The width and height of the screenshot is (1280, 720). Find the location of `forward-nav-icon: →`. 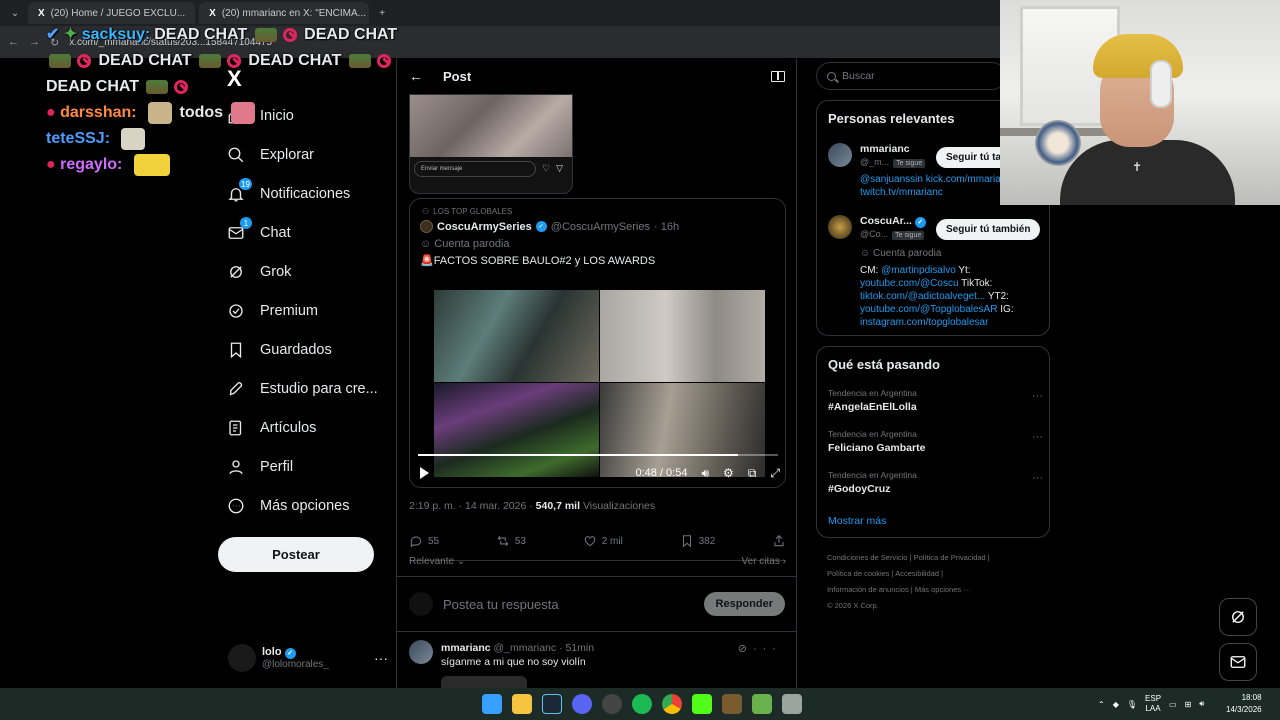

forward-nav-icon: → is located at coordinates (34, 42).